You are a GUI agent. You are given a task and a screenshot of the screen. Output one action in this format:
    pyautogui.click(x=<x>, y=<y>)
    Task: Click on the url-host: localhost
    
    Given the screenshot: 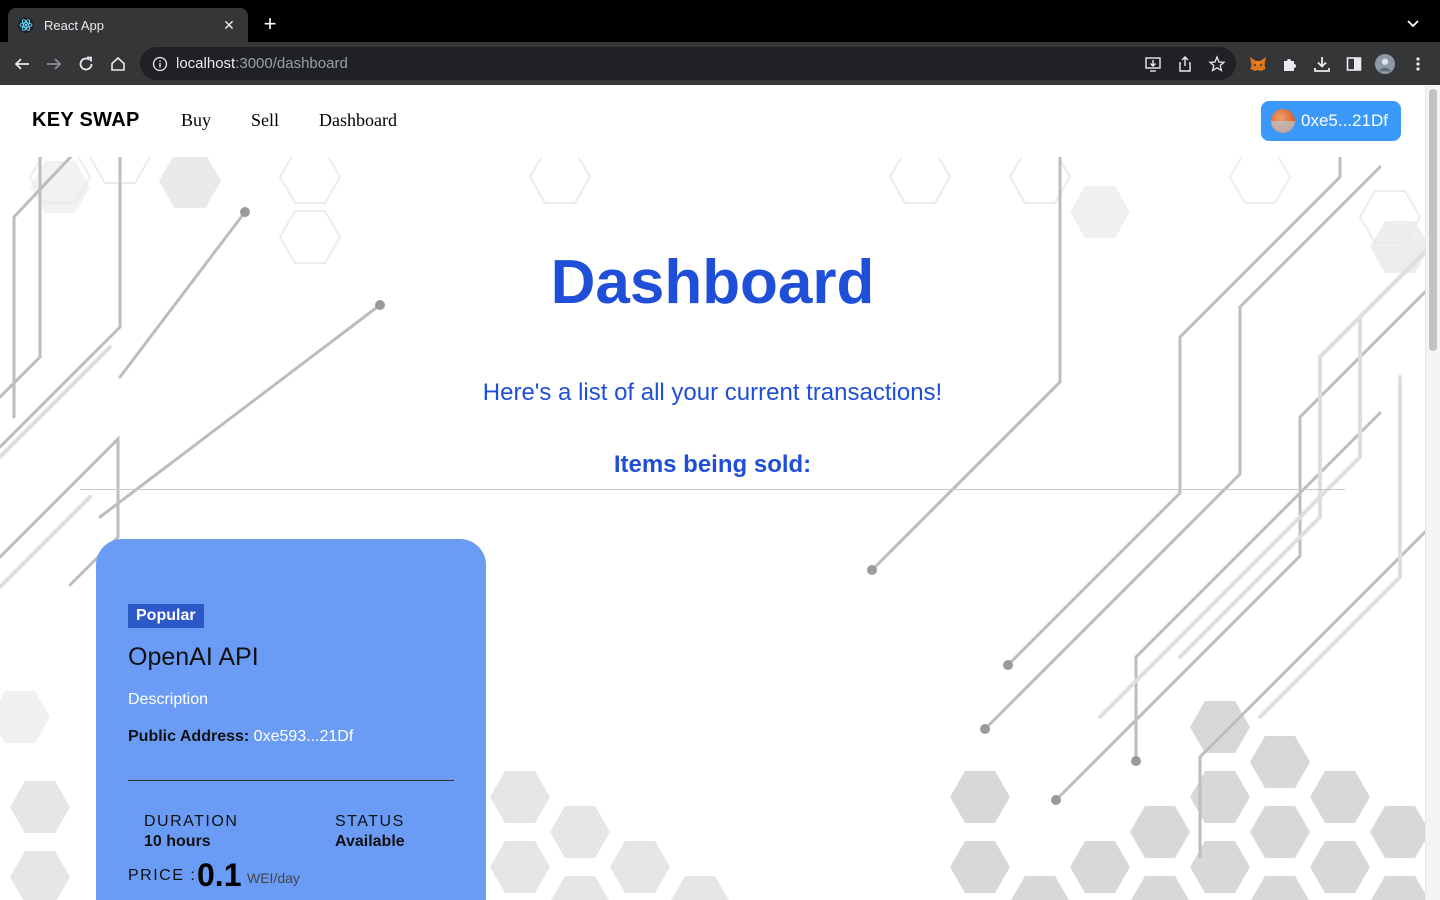 What is the action you would take?
    pyautogui.click(x=206, y=63)
    